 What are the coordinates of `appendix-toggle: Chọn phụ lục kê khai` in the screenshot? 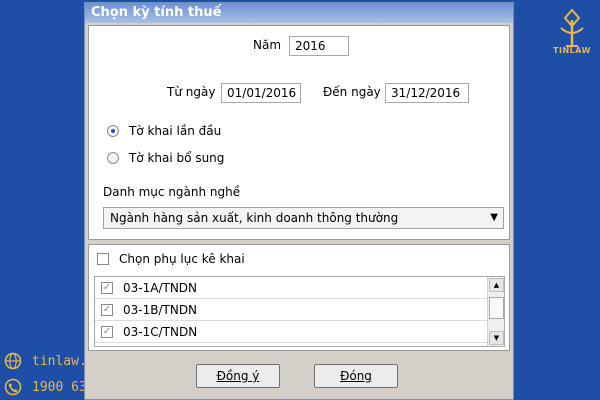 It's located at (171, 259).